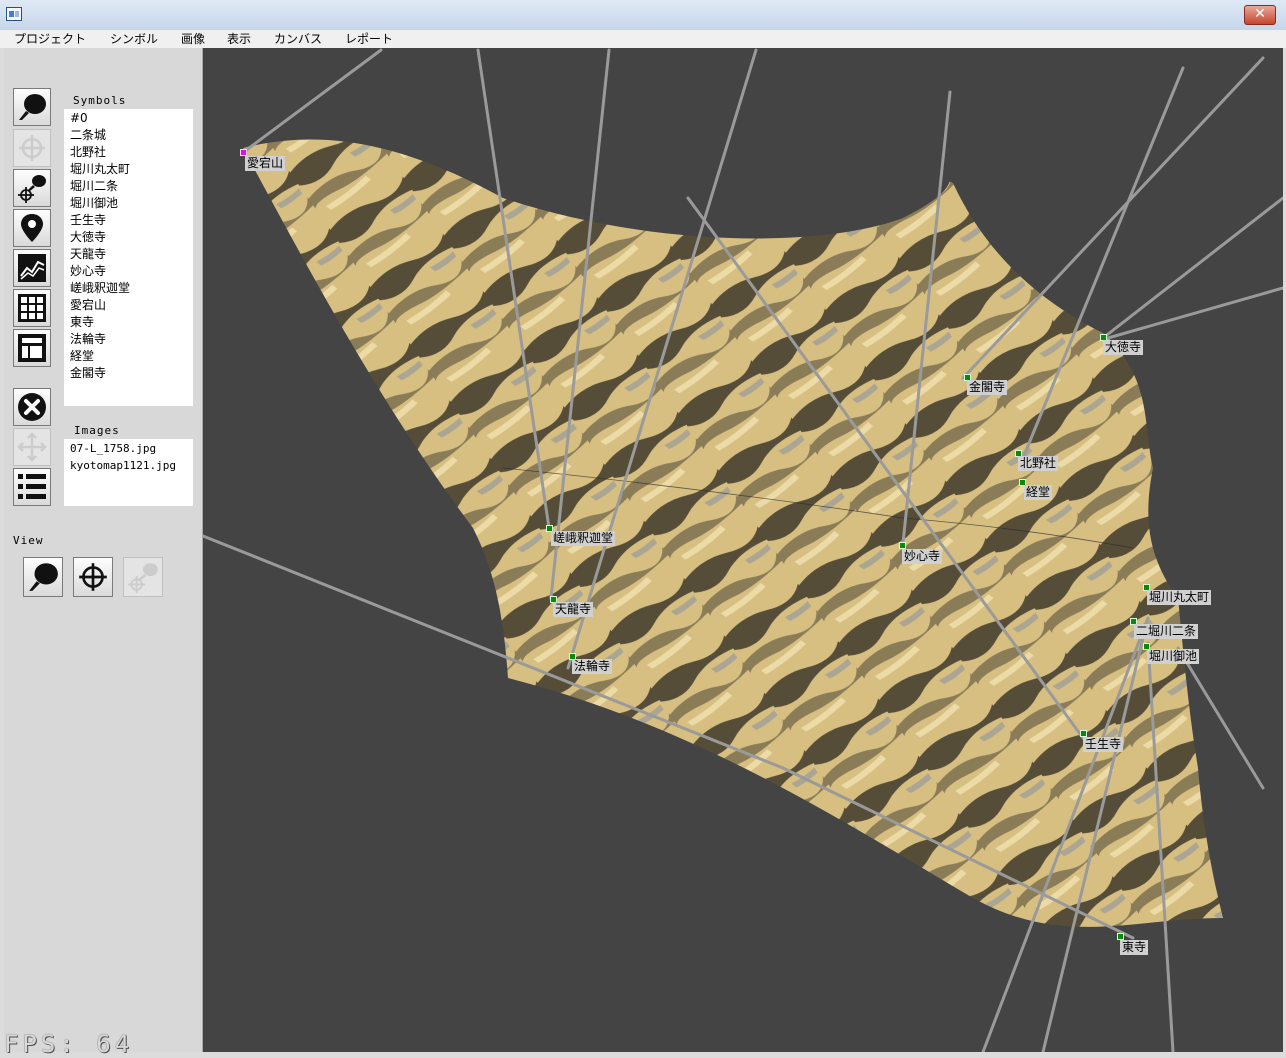 The width and height of the screenshot is (1286, 1058). I want to click on list-item: 金閣寺, so click(131, 373).